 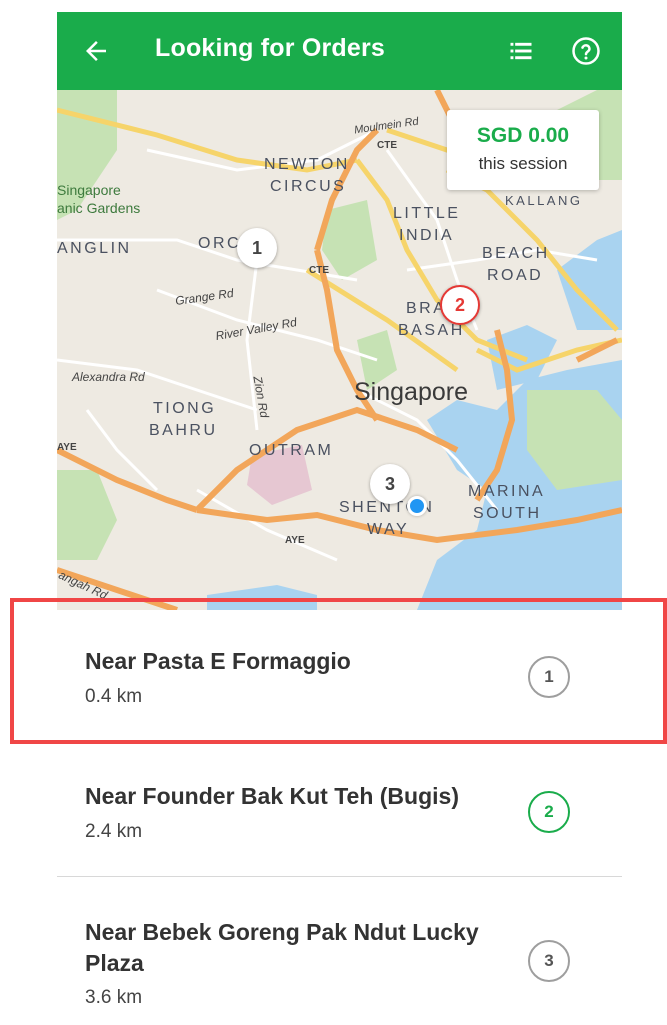 I want to click on order-distance: 2.4 km, so click(x=114, y=831).